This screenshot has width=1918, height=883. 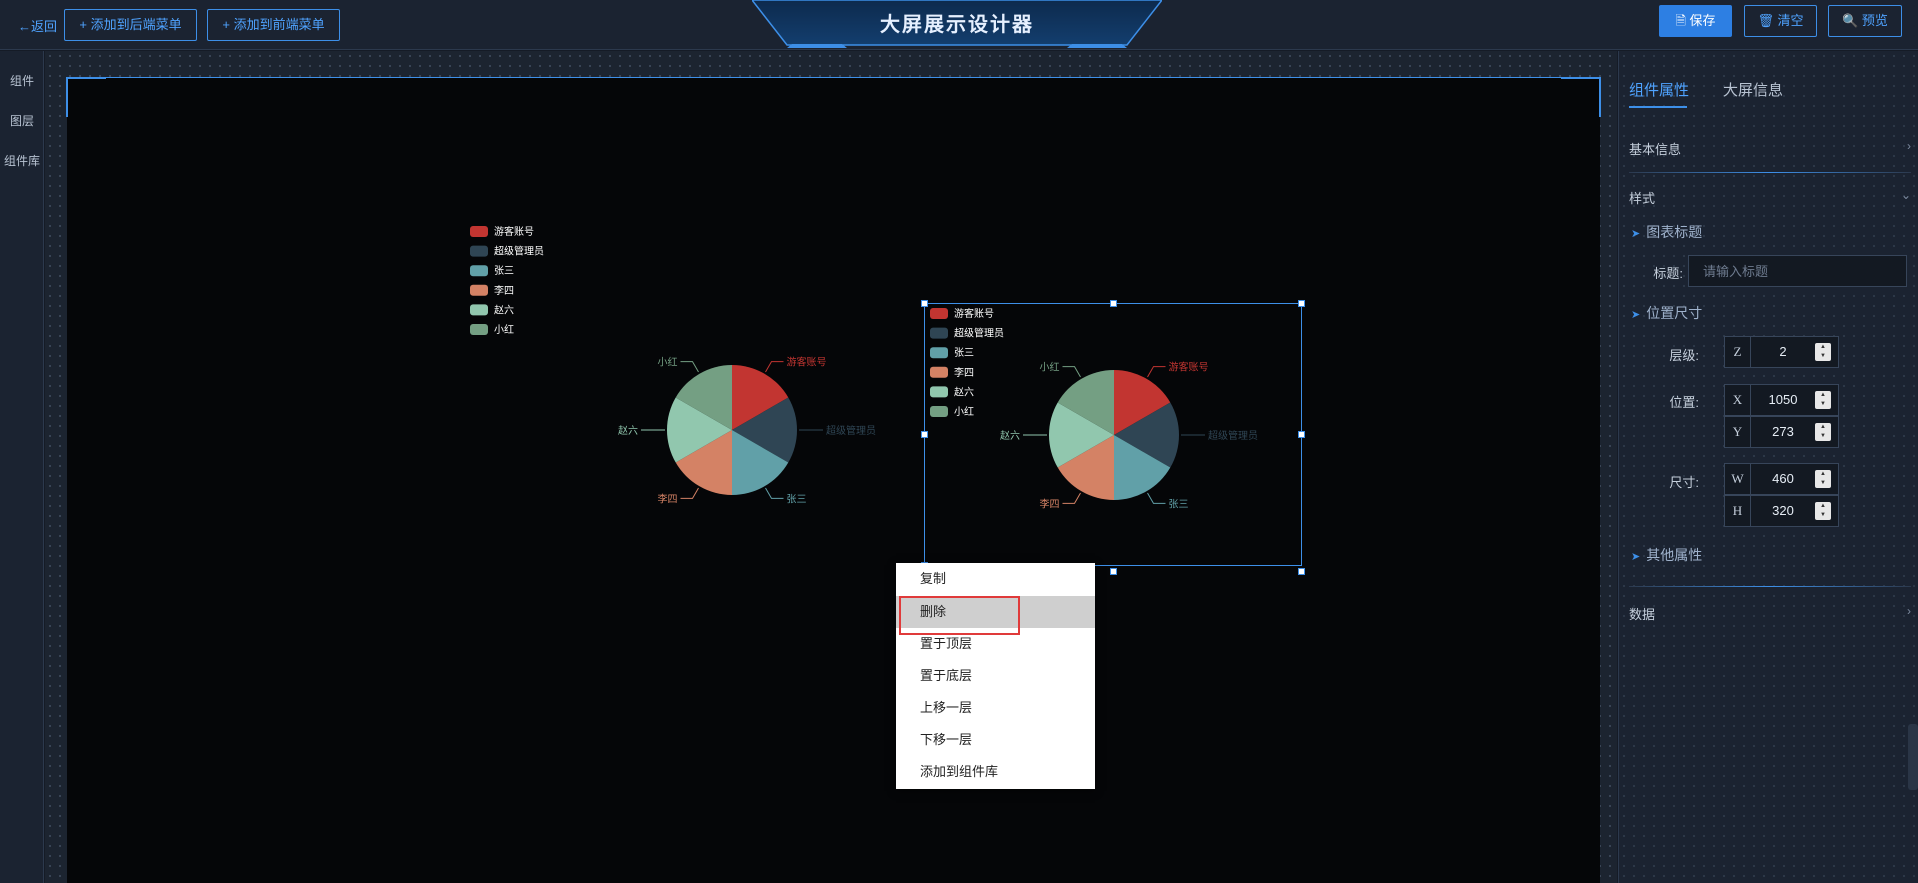 I want to click on z-index-input: Z 2 ▲ ▼, so click(x=1781, y=352).